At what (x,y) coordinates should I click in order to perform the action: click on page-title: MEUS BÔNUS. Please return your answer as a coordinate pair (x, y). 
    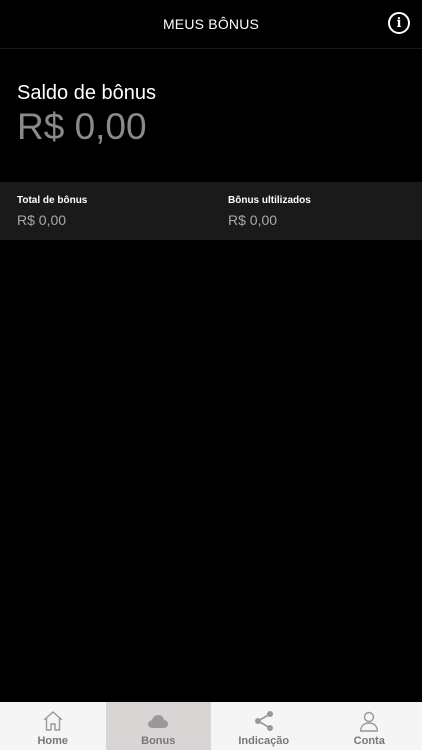
    Looking at the image, I should click on (211, 24).